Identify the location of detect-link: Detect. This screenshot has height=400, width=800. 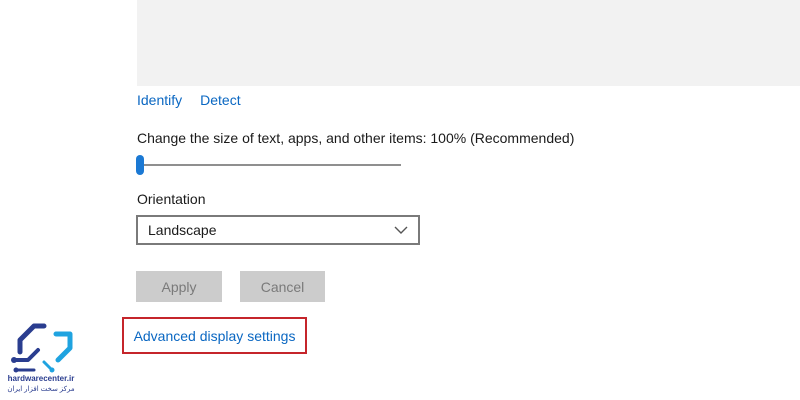
(220, 100).